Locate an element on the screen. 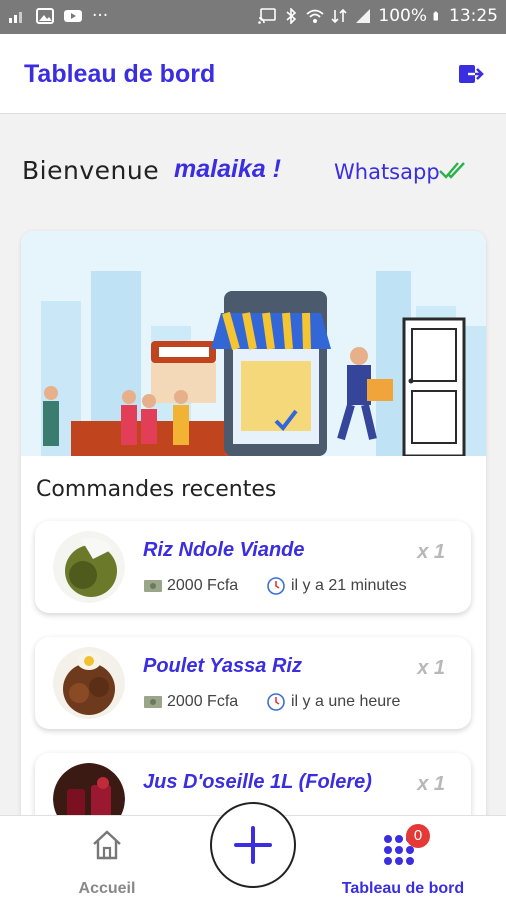  recent-orders-title: Commandes recentes is located at coordinates (156, 489).